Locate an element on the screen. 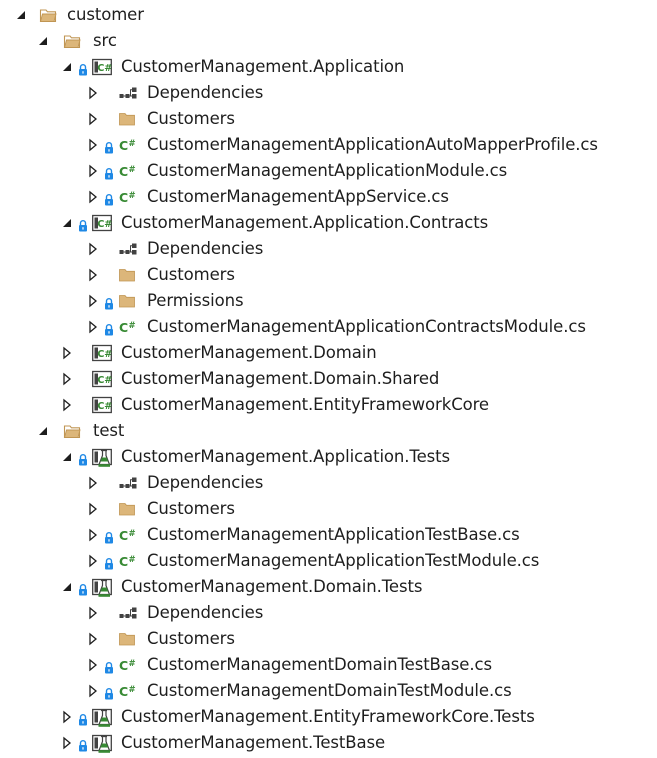 The image size is (657, 758). tree-node-label: CustomerManagement.Application.Tests is located at coordinates (286, 456).